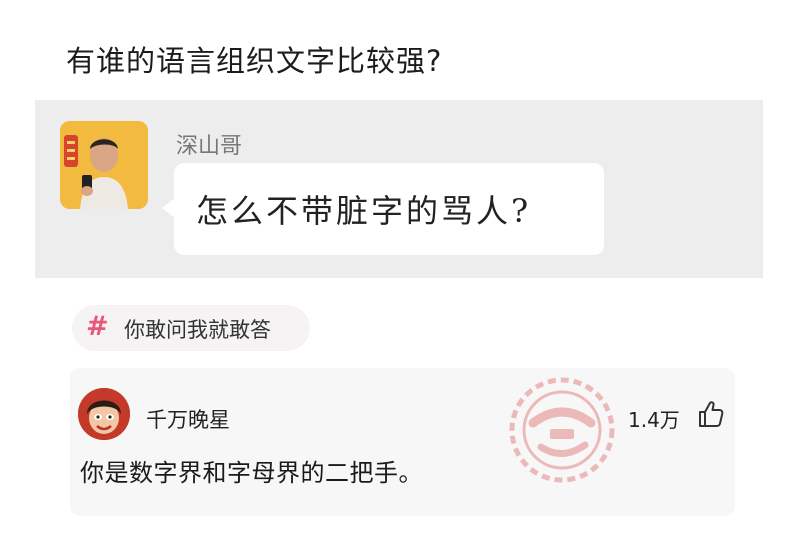  Describe the element at coordinates (364, 211) in the screenshot. I see `bubble-text: 怎么不带脏字的骂人?` at that location.